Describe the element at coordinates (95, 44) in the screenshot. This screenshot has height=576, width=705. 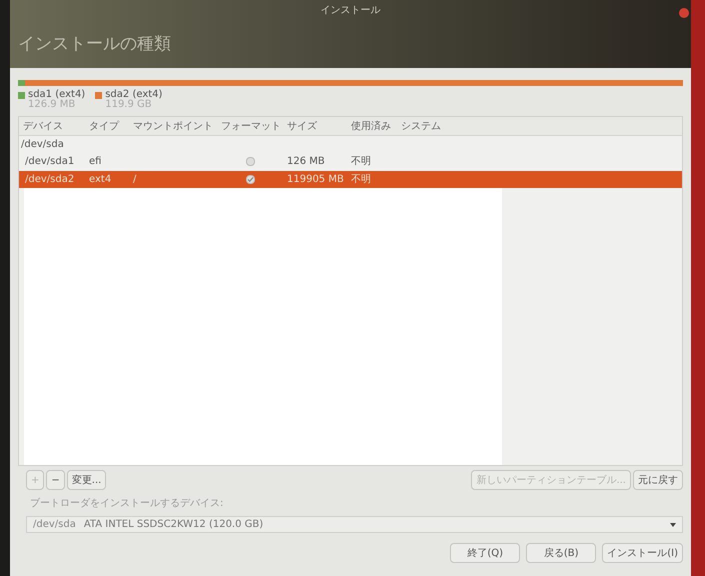
I see `page-heading: インストールの種類` at that location.